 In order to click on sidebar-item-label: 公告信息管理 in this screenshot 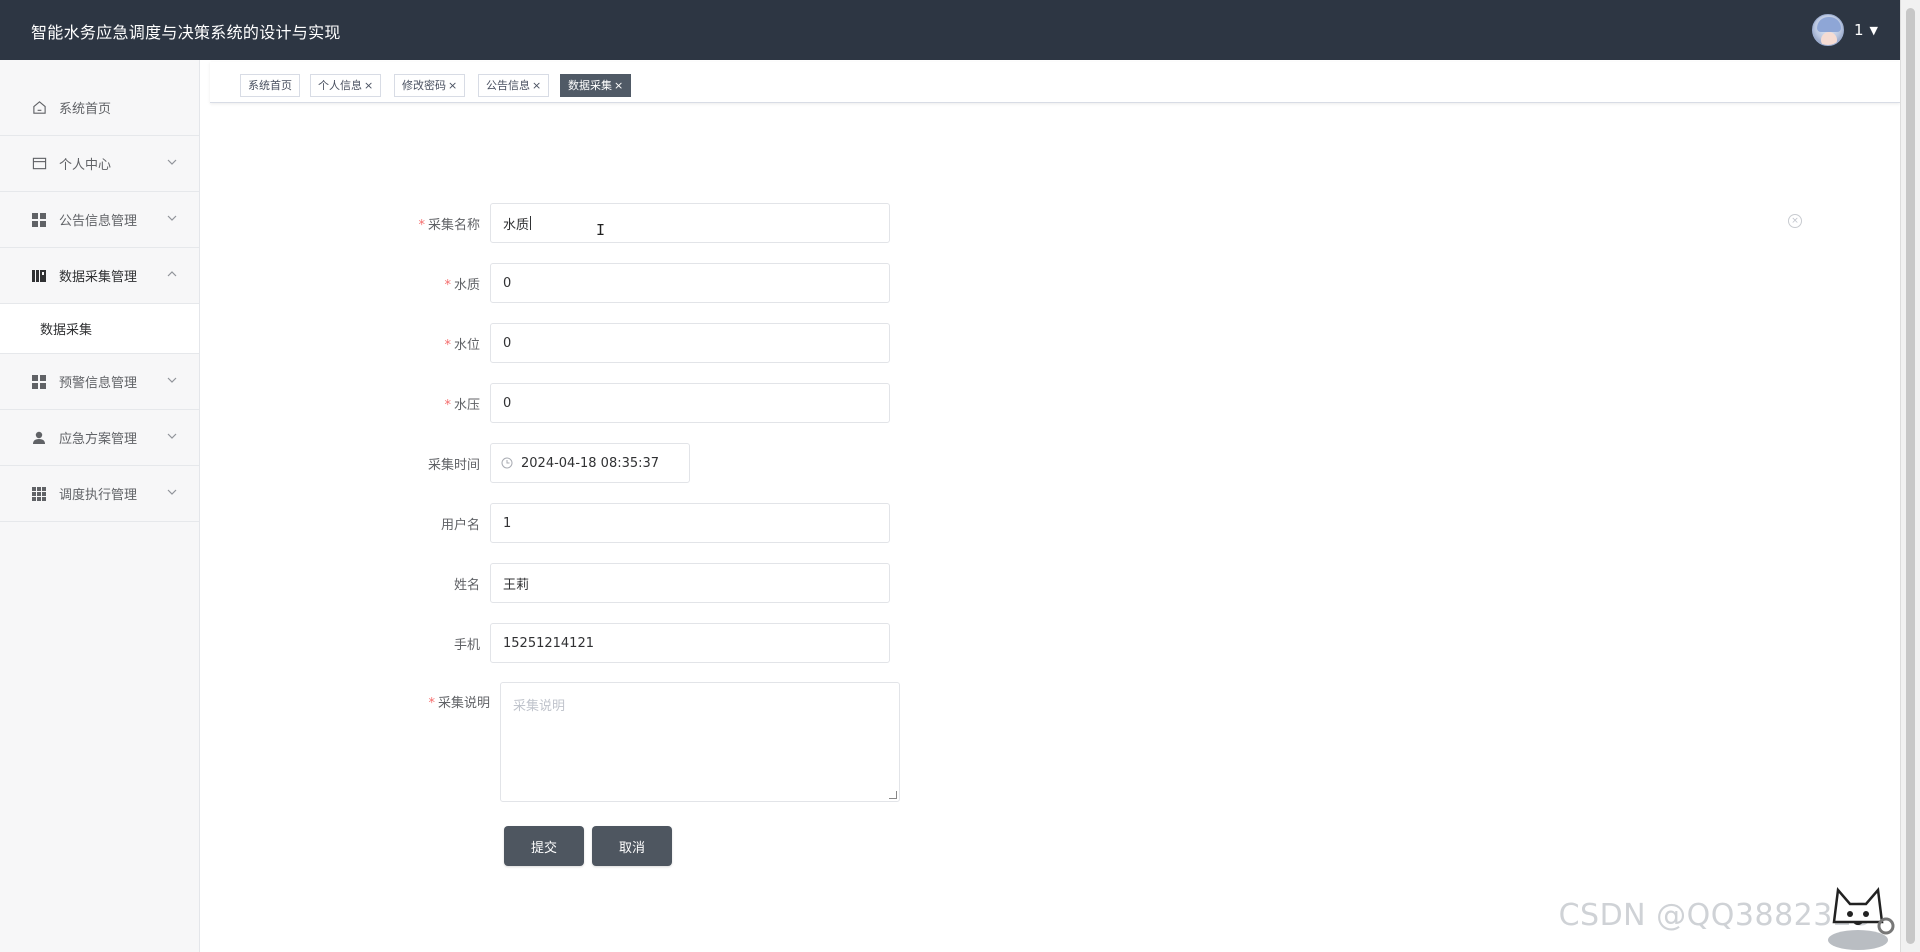, I will do `click(98, 221)`.